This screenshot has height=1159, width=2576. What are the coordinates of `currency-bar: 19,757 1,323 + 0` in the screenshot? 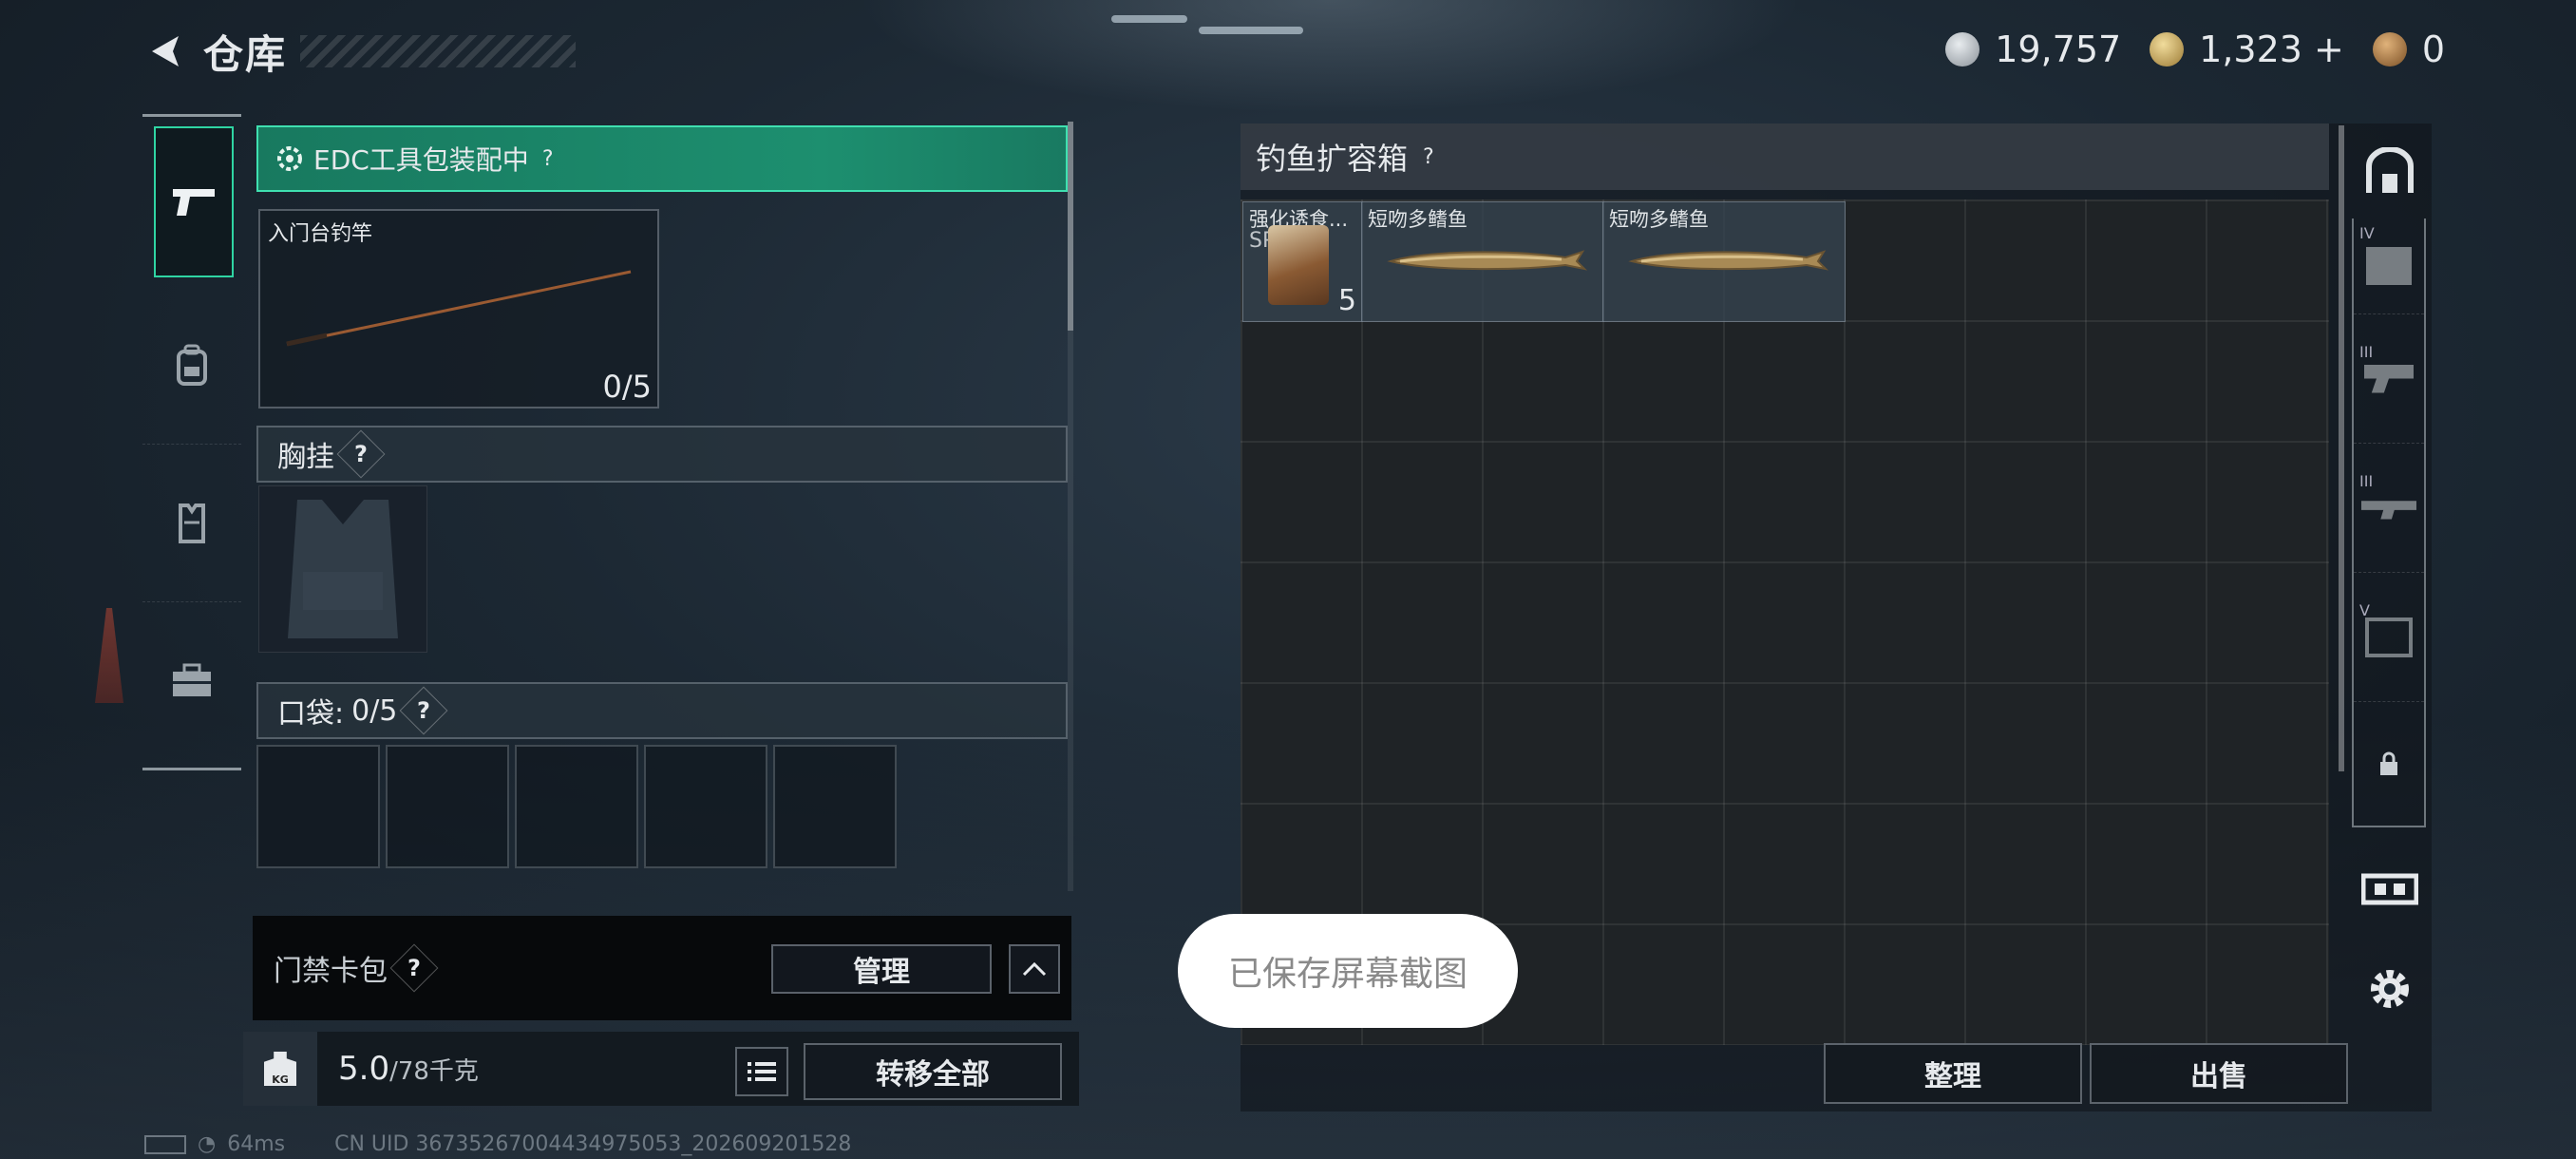 It's located at (2195, 49).